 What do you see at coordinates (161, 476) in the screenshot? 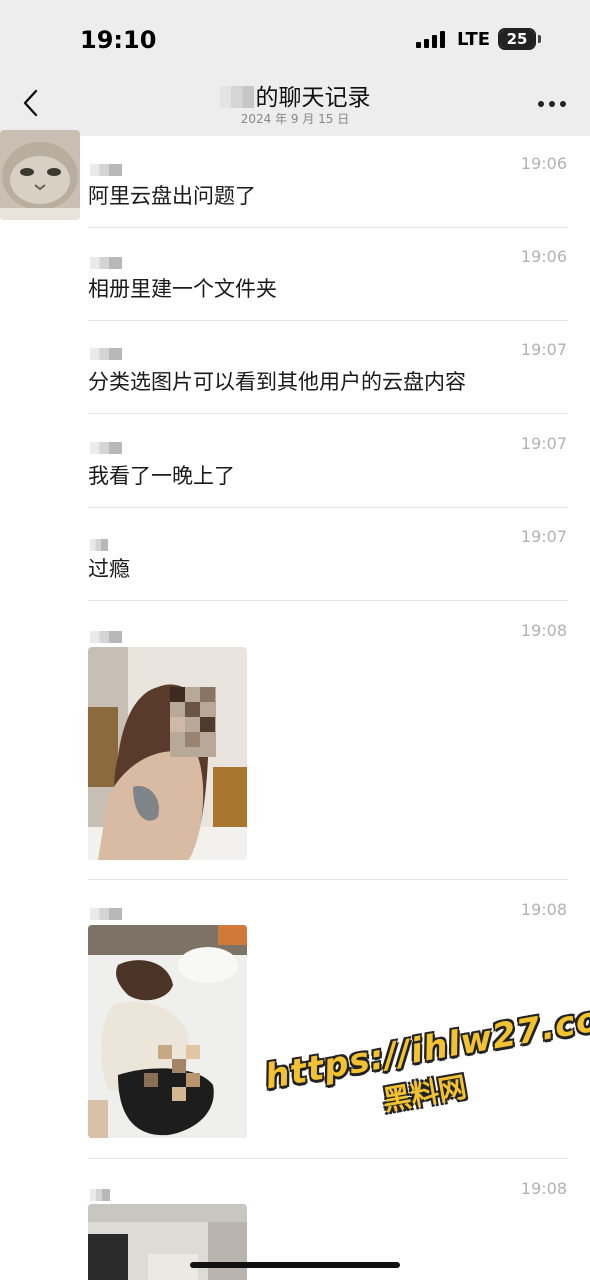
I see `message-text: 我看了一晚上了` at bounding box center [161, 476].